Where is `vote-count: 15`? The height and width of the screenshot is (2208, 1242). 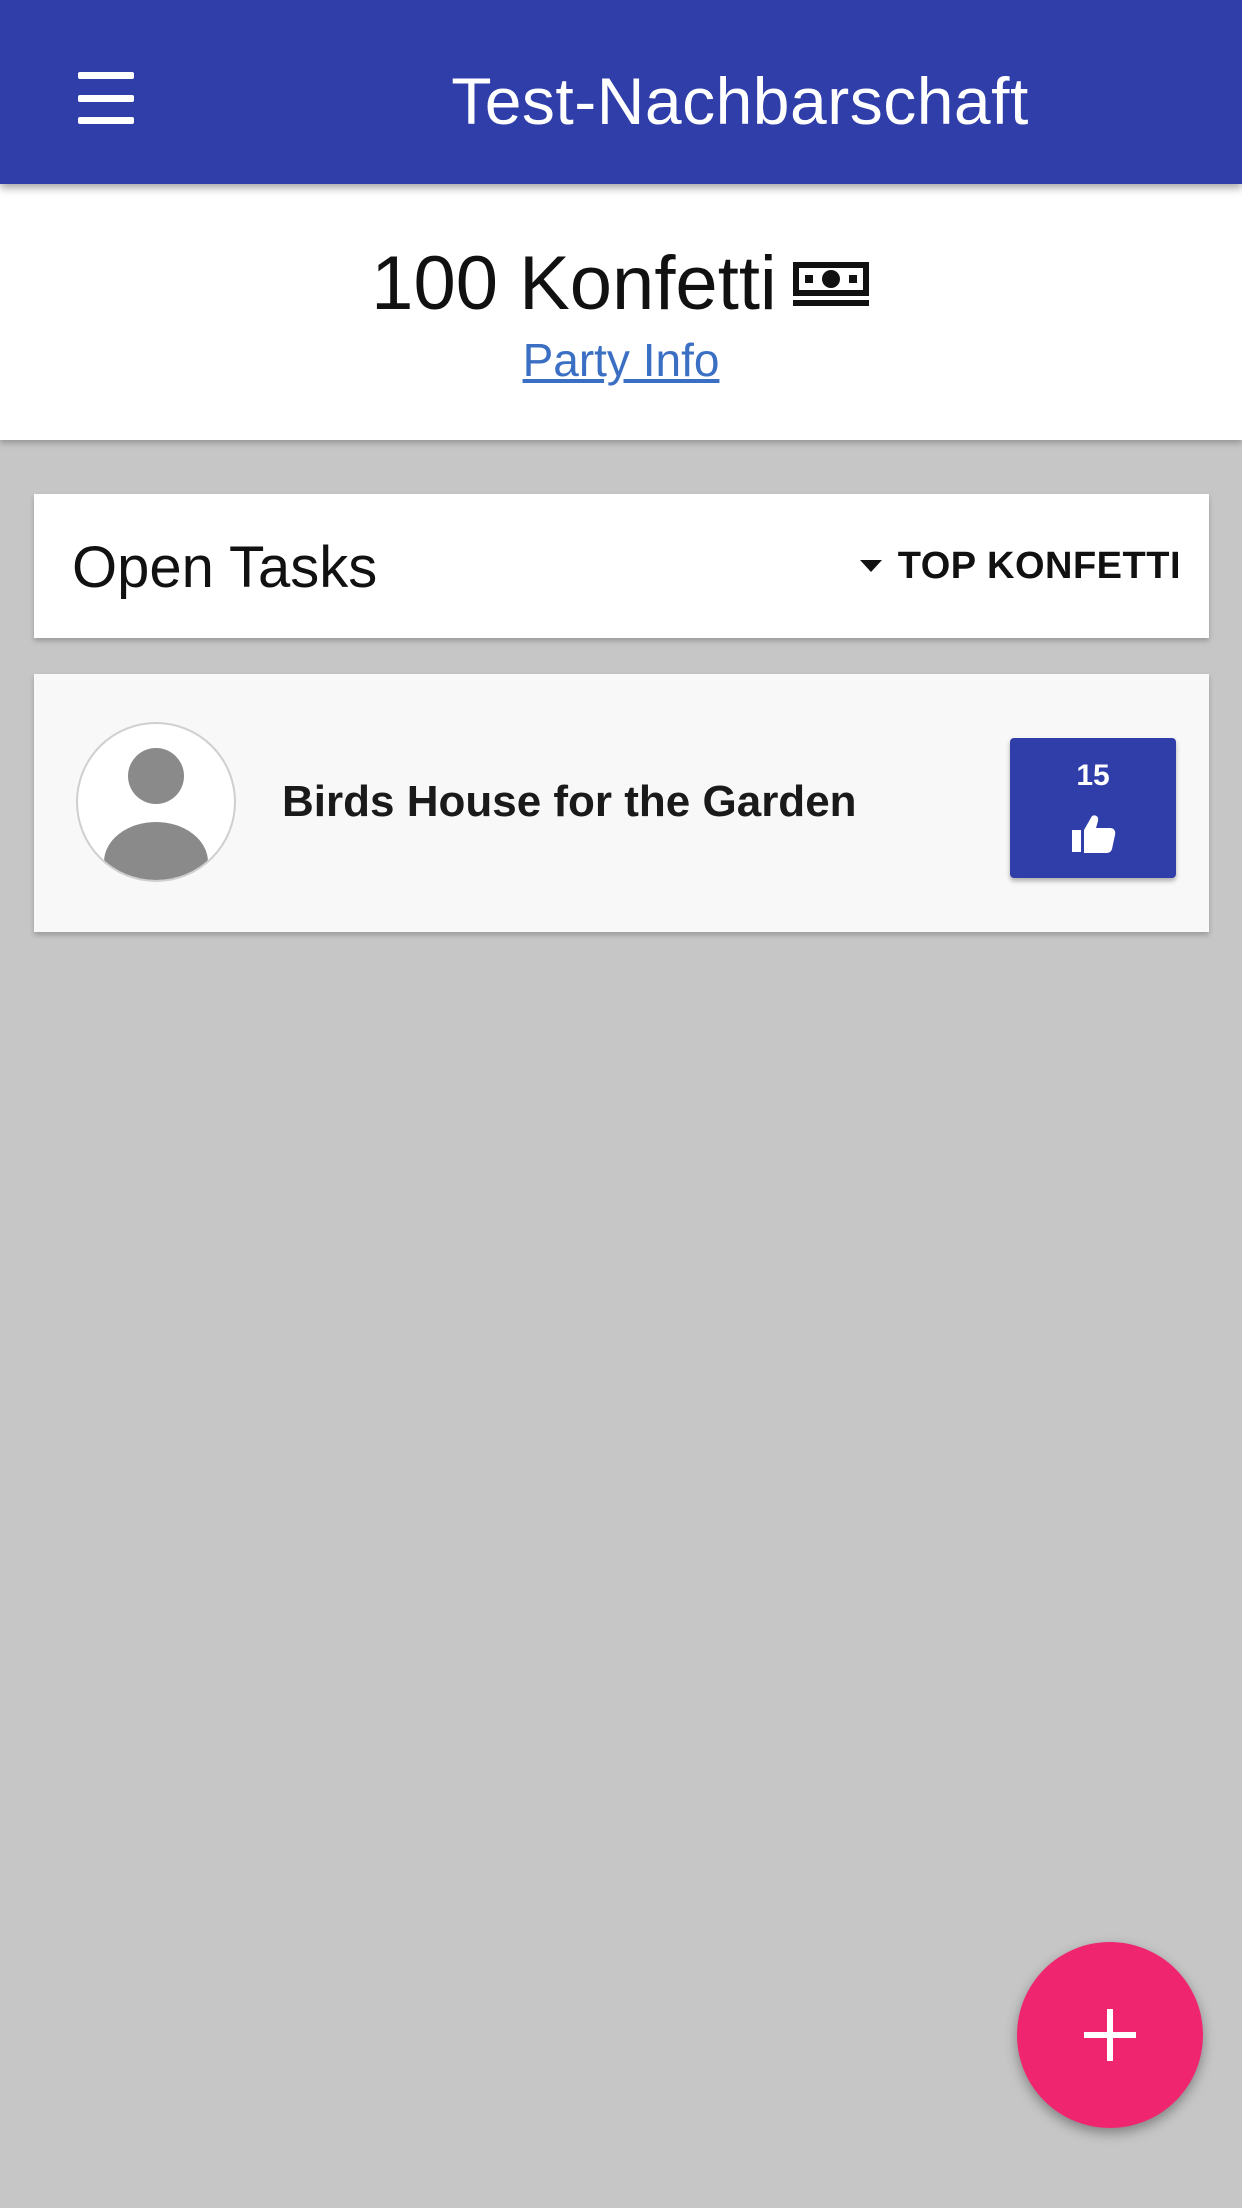
vote-count: 15 is located at coordinates (1093, 775).